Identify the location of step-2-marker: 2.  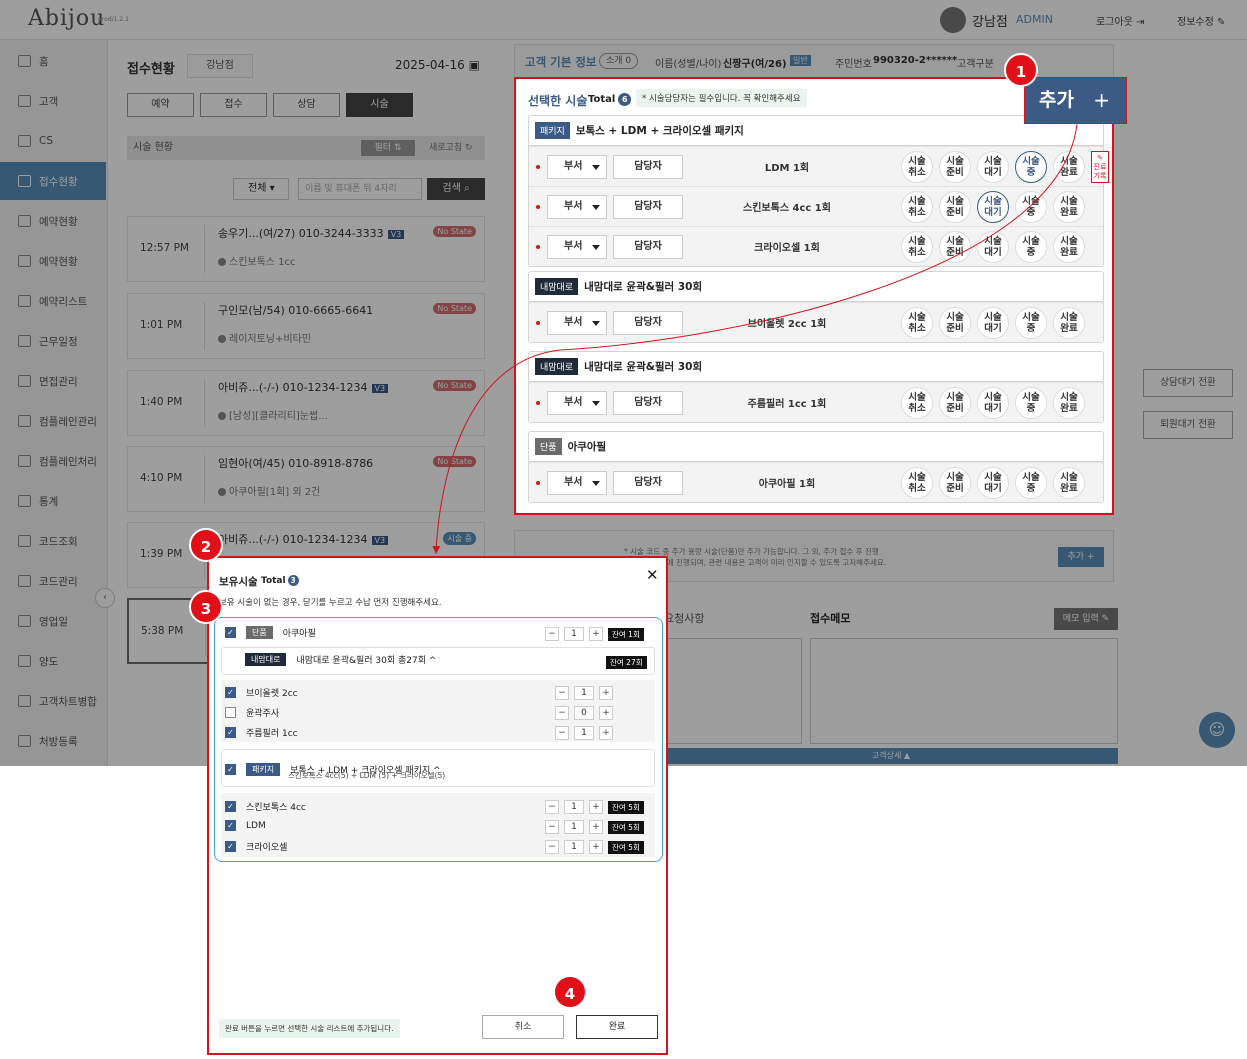
(206, 545).